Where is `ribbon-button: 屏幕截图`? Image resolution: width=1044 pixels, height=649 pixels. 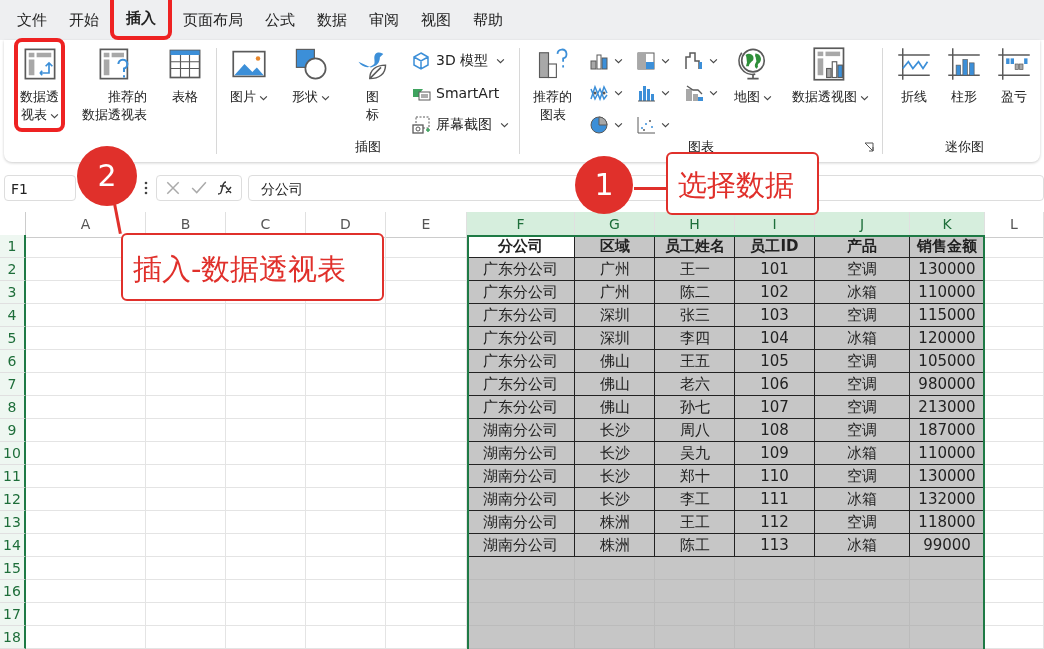
ribbon-button: 屏幕截图 is located at coordinates (460, 125).